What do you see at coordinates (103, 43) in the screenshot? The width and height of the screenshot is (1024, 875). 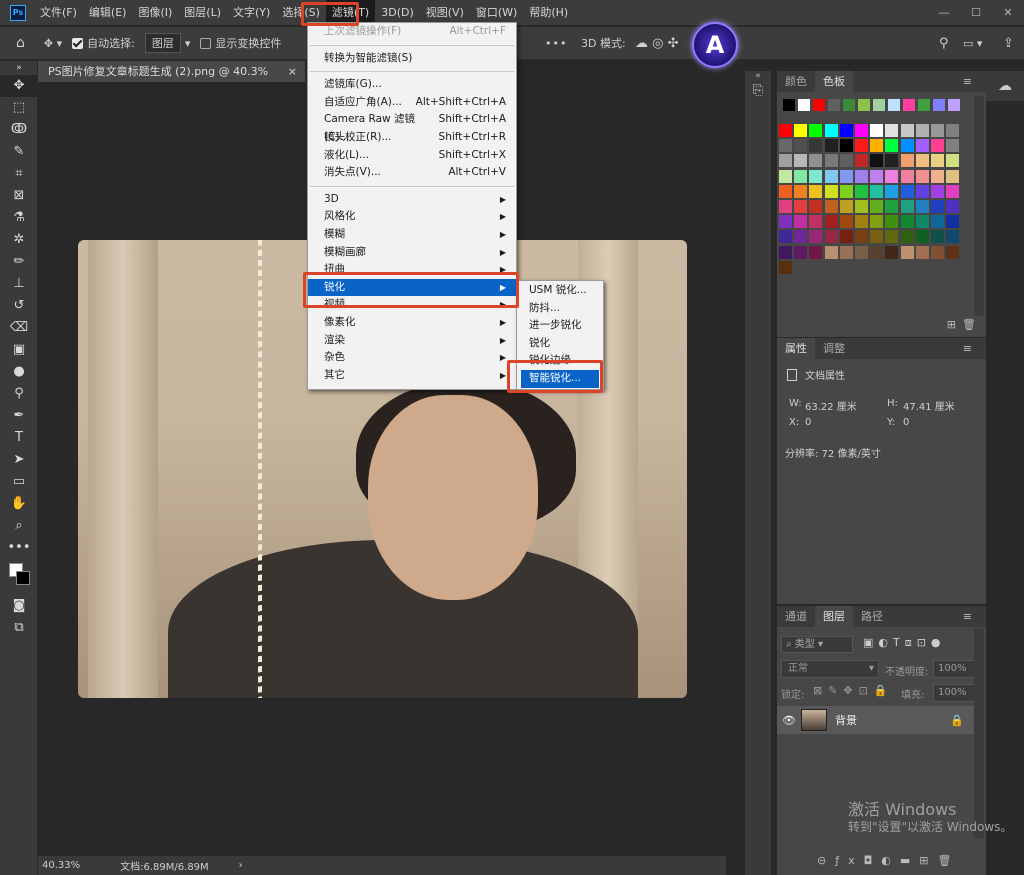 I see `auto-select-option: 自动选择:` at bounding box center [103, 43].